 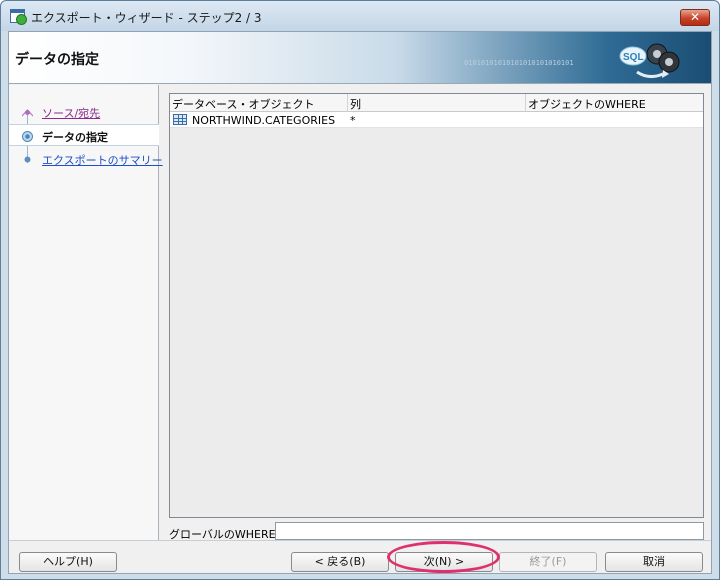 I want to click on next-button: 次(N) >, so click(x=444, y=562).